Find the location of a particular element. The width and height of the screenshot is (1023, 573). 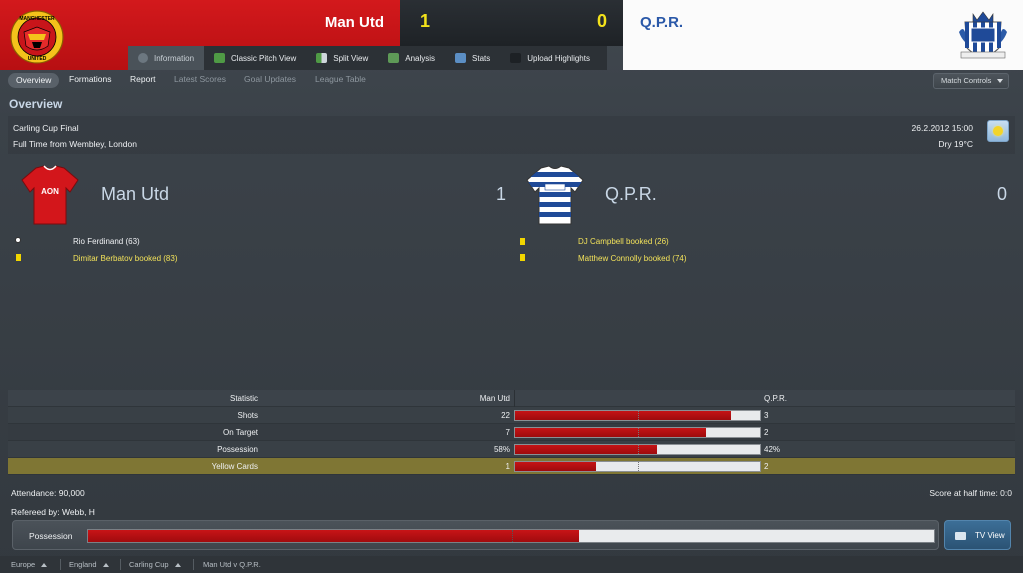

tv-icon is located at coordinates (960, 536).